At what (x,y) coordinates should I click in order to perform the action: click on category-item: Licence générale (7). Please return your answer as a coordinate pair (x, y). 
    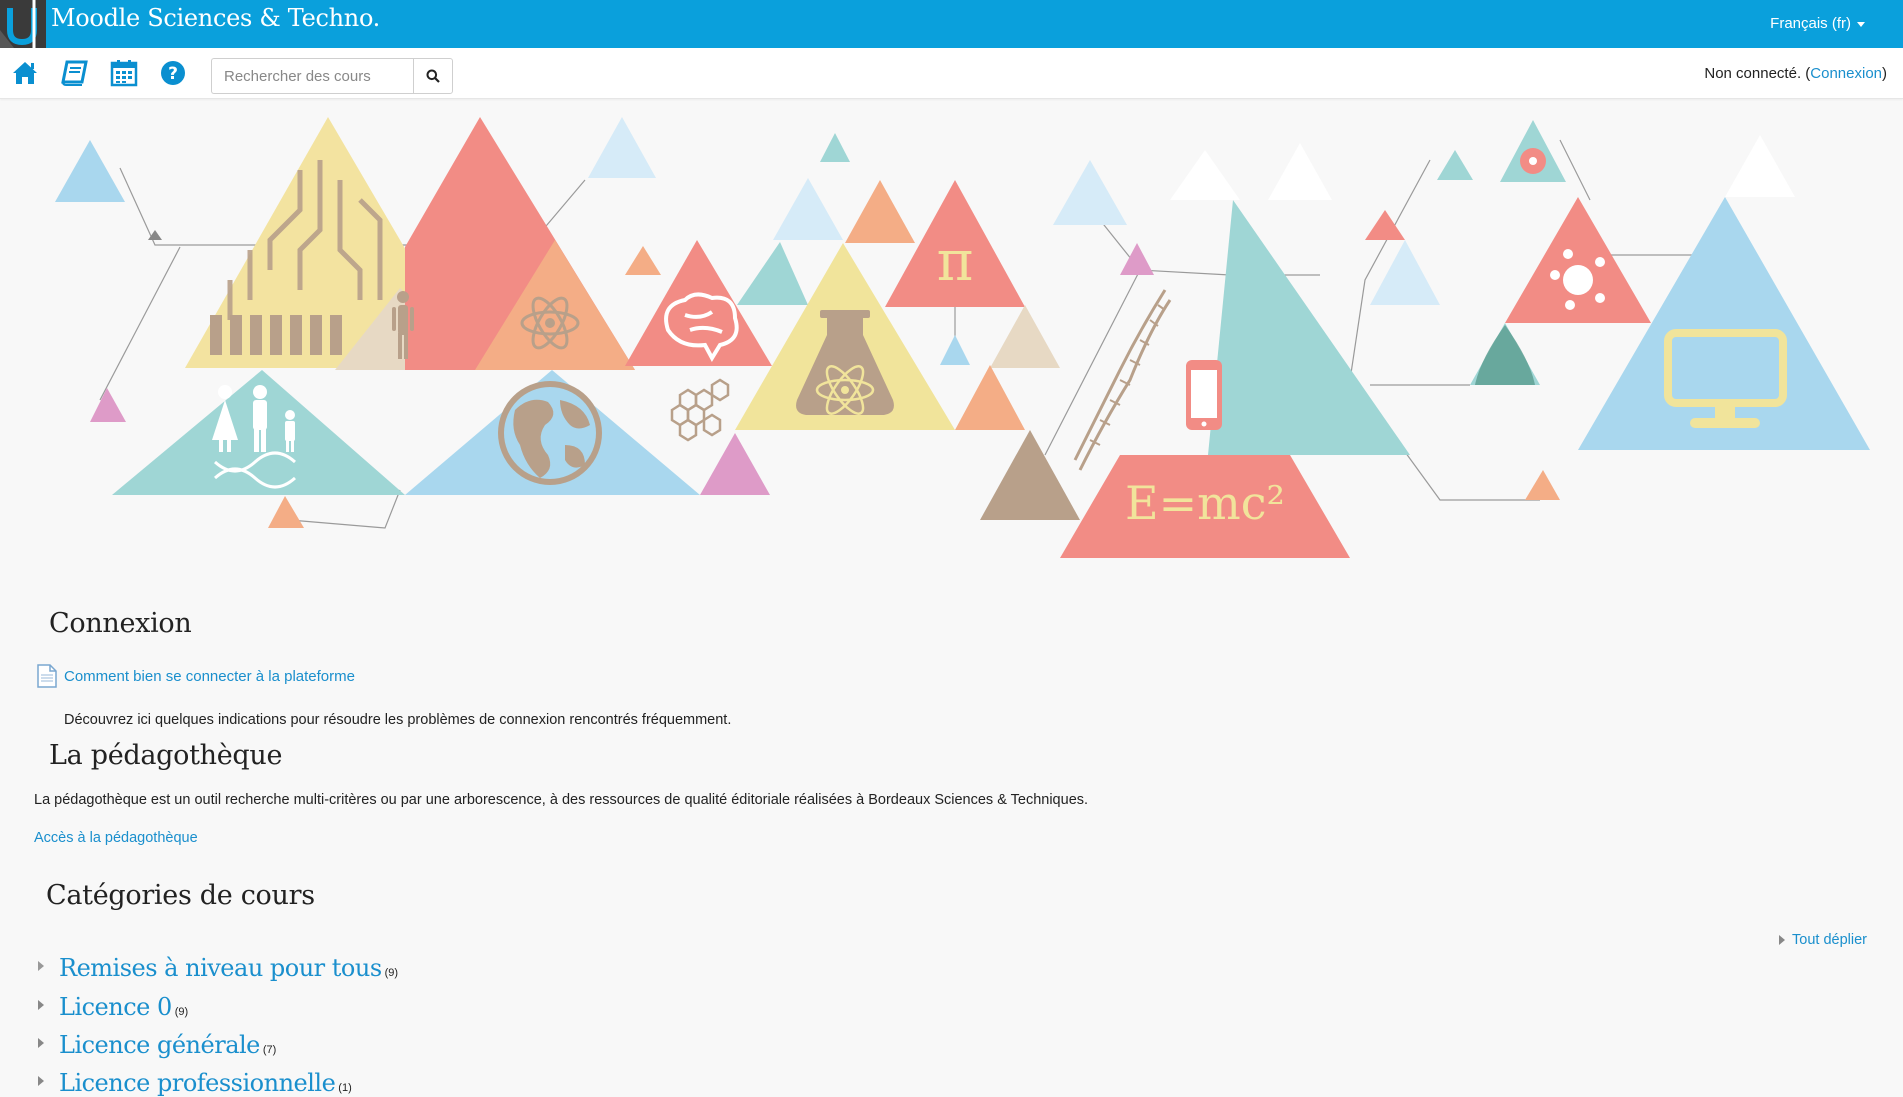
    Looking at the image, I should click on (157, 1045).